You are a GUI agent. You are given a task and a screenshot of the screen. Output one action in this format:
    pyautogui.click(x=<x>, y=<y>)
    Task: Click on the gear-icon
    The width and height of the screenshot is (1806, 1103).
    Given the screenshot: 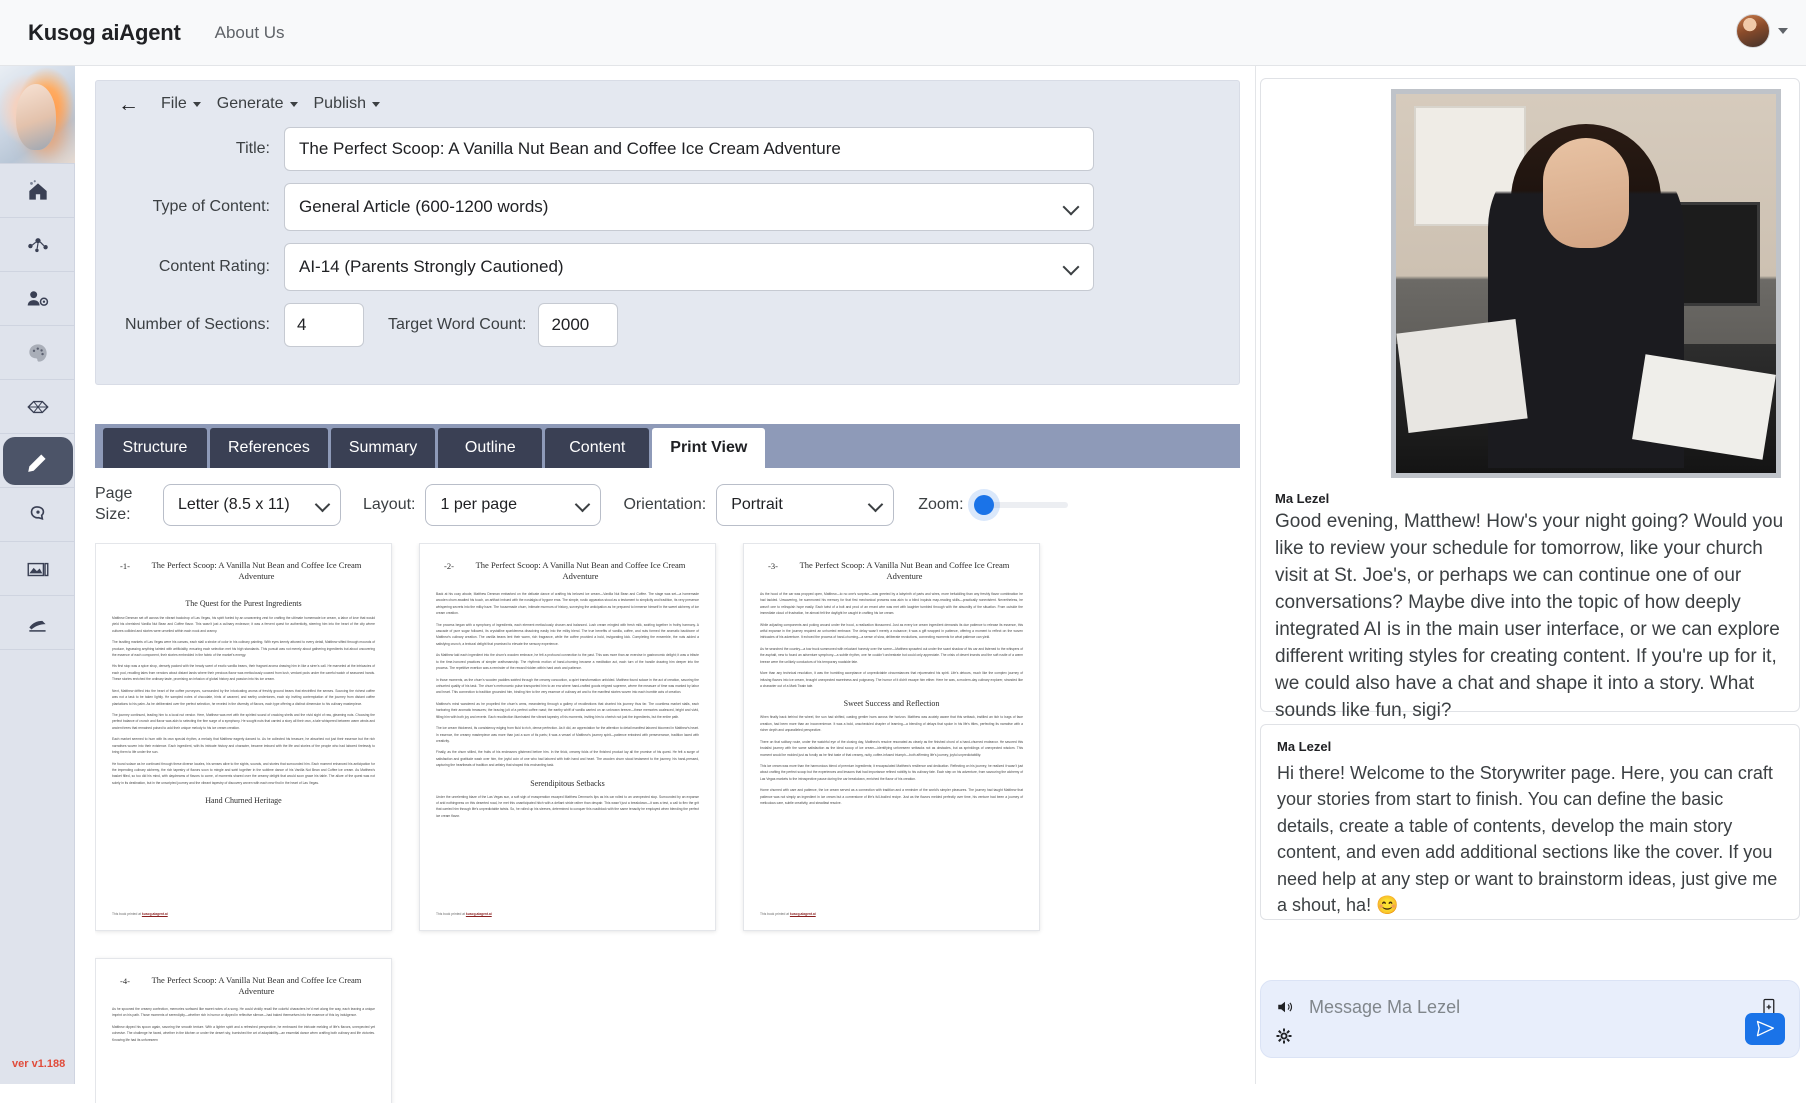 What is the action you would take?
    pyautogui.click(x=1284, y=1036)
    